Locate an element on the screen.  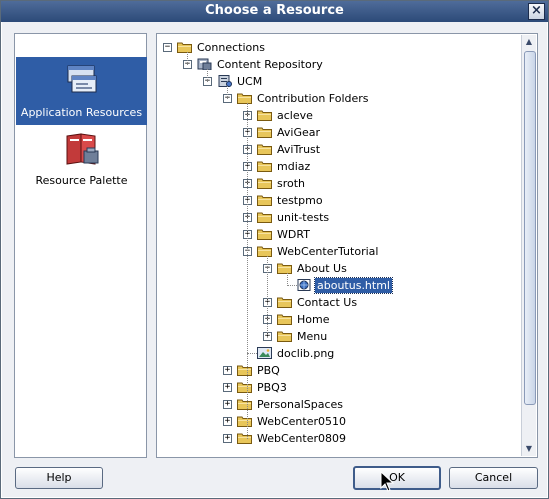
tree-row: aboutus.html is located at coordinates (340, 285).